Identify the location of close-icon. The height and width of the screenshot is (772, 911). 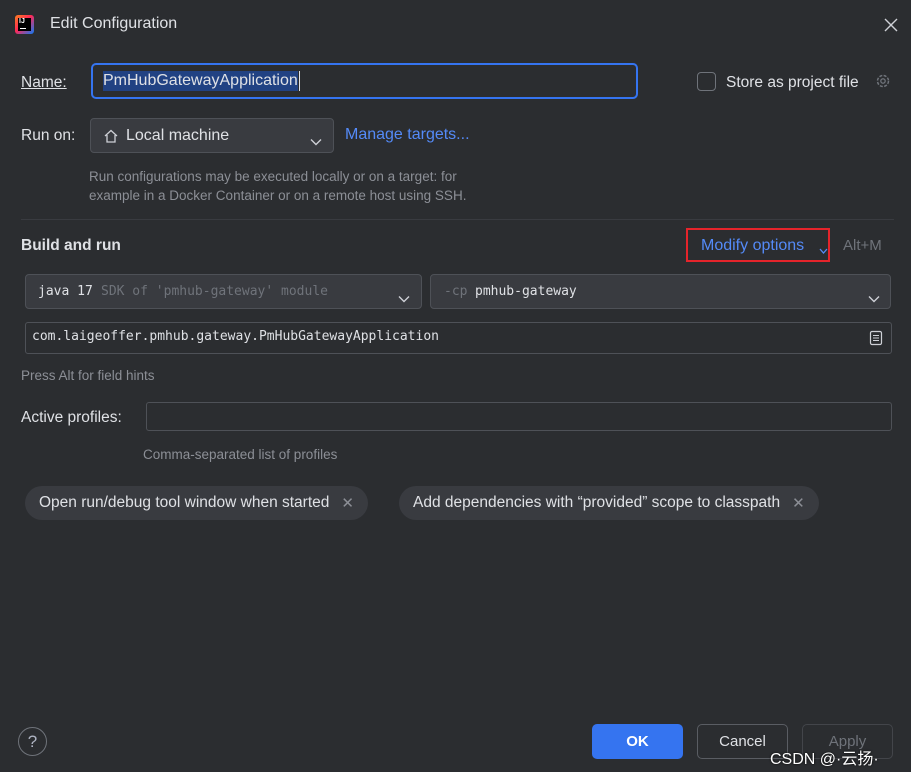
(891, 25).